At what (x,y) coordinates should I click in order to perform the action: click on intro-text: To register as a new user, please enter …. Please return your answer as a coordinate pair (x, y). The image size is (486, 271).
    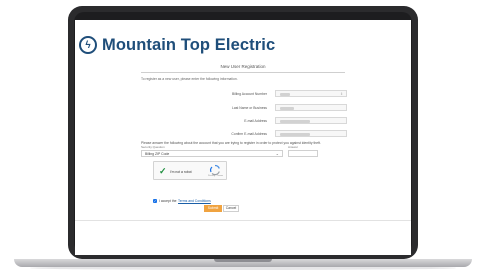
    Looking at the image, I should click on (189, 79).